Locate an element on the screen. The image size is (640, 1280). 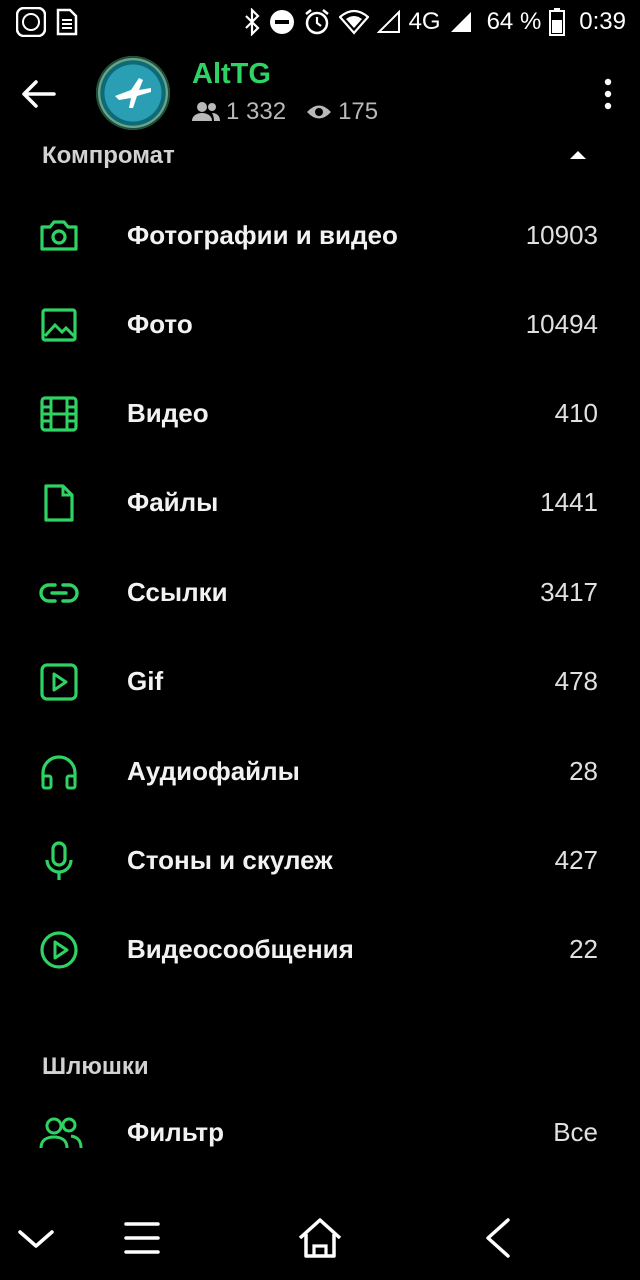
chevron-down-icon is located at coordinates (36, 1238).